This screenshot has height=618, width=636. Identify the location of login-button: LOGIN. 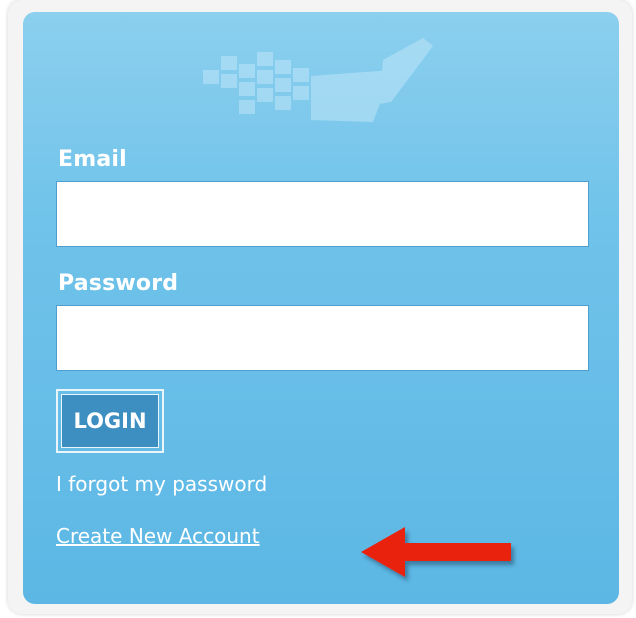
(110, 421).